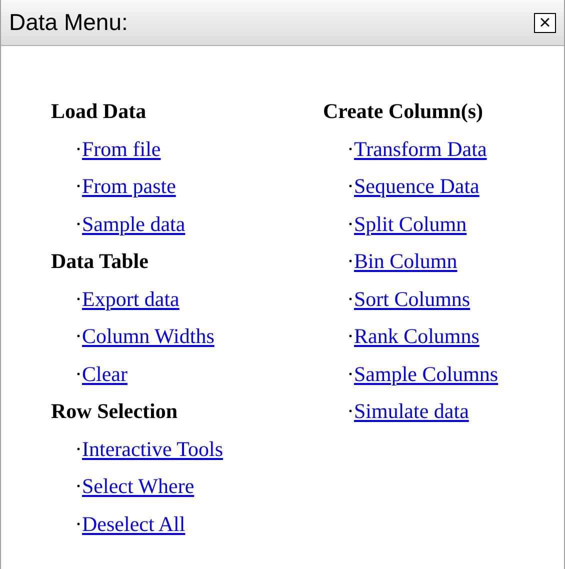 The height and width of the screenshot is (569, 565). What do you see at coordinates (129, 187) in the screenshot?
I see `menu-link: From paste` at bounding box center [129, 187].